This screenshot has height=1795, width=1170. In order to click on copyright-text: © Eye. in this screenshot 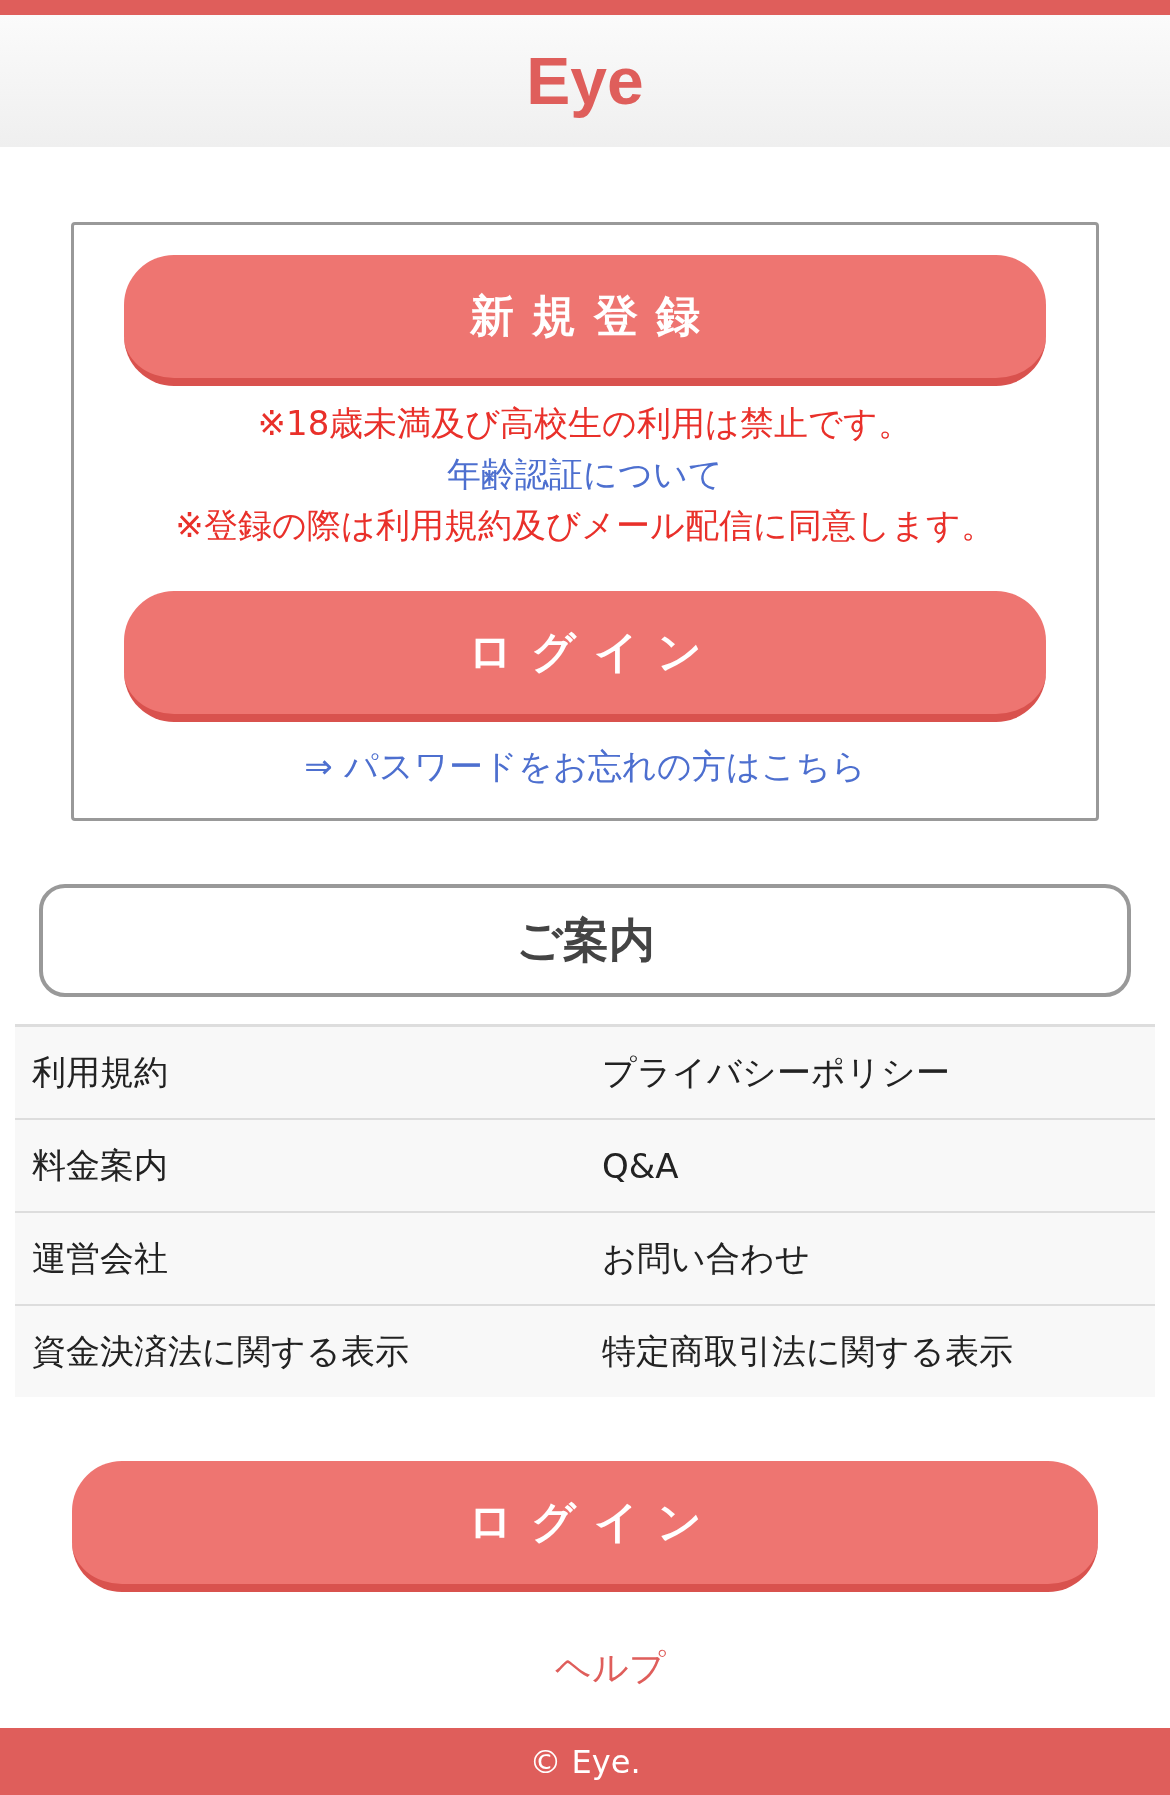, I will do `click(585, 1761)`.